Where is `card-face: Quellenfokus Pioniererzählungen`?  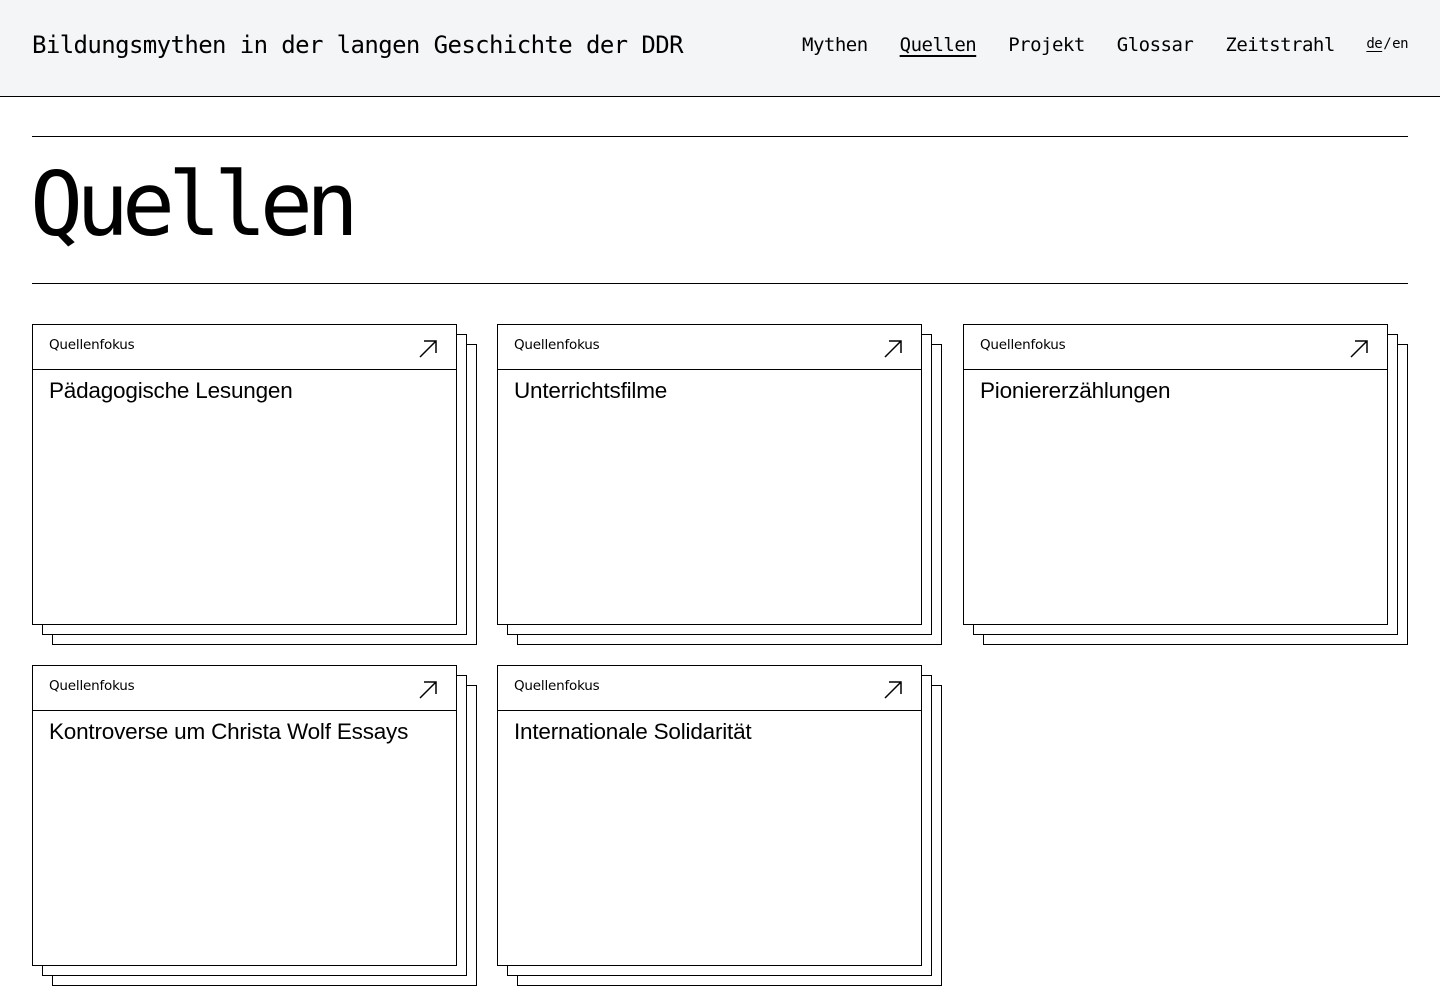
card-face: Quellenfokus Pioniererzählungen is located at coordinates (1175, 474).